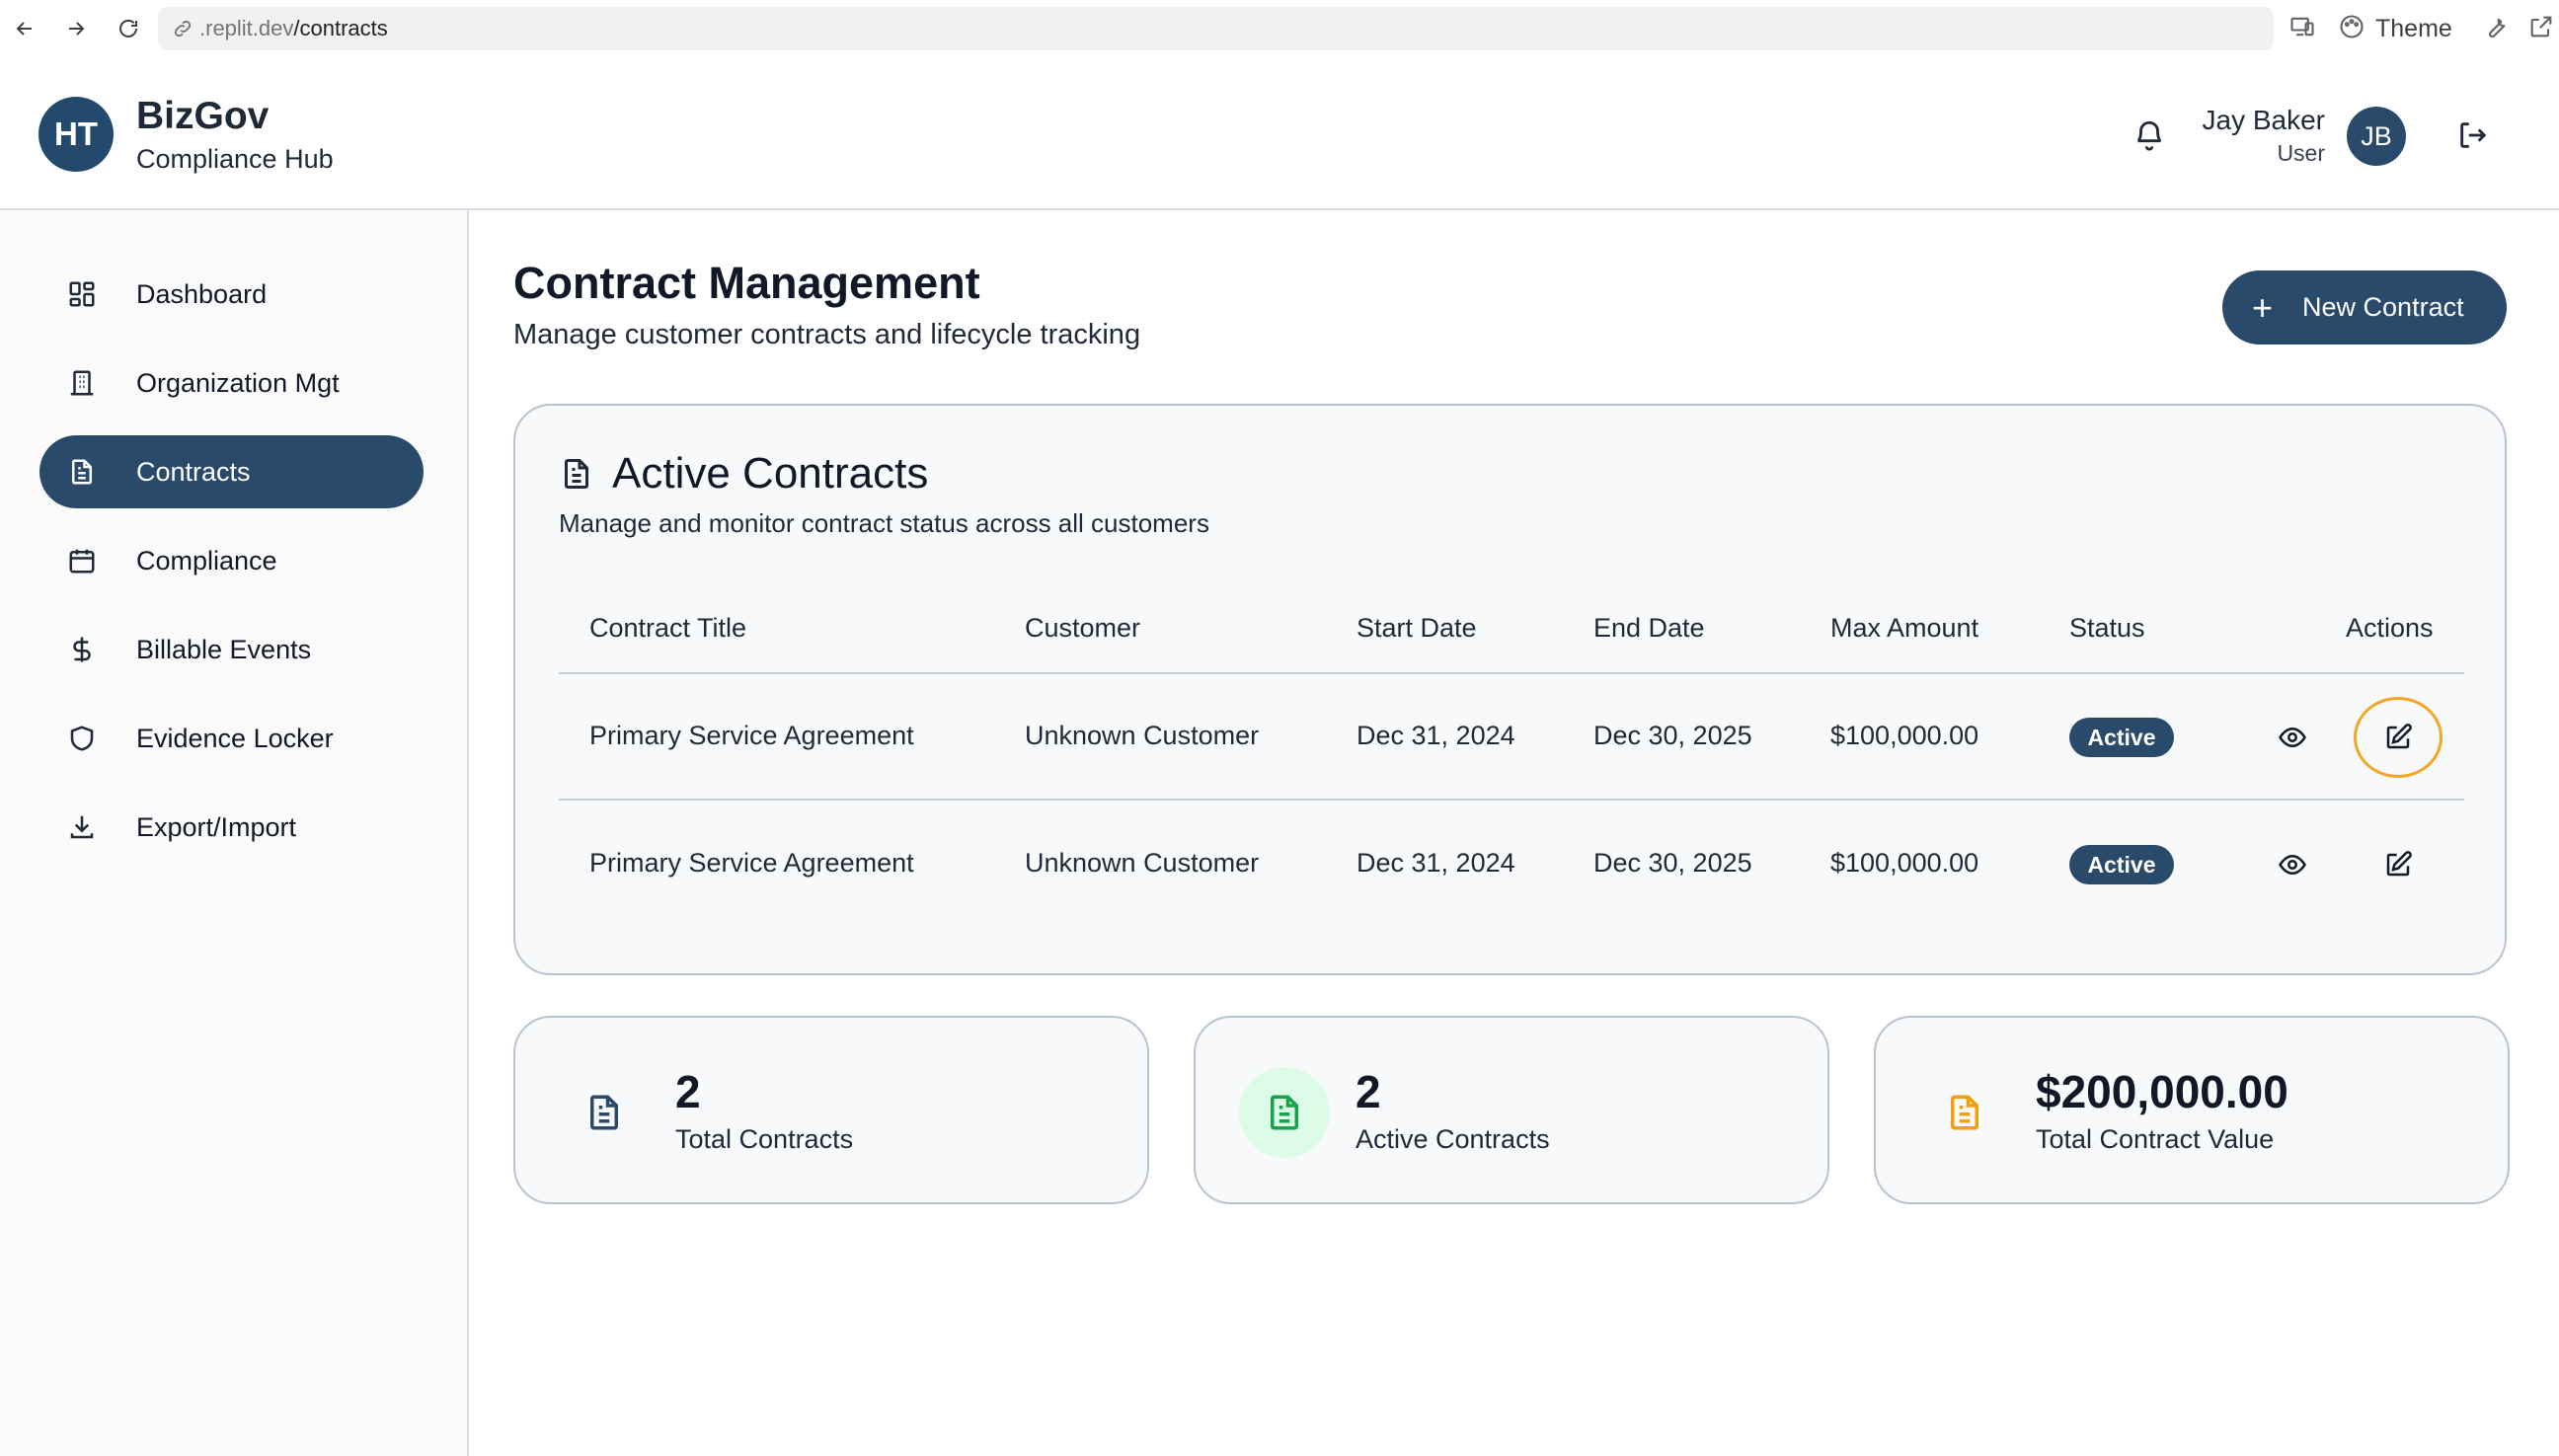 The width and height of the screenshot is (2559, 1456). I want to click on palette-icon, so click(2352, 26).